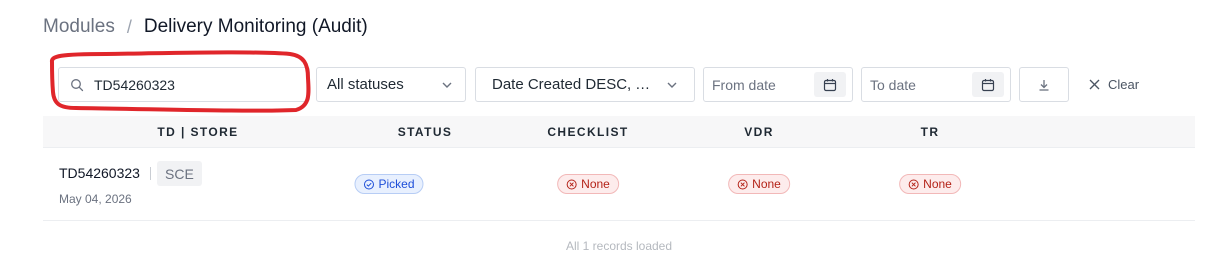 This screenshot has height=260, width=1221. I want to click on status-filter-select: All statuses, so click(391, 84).